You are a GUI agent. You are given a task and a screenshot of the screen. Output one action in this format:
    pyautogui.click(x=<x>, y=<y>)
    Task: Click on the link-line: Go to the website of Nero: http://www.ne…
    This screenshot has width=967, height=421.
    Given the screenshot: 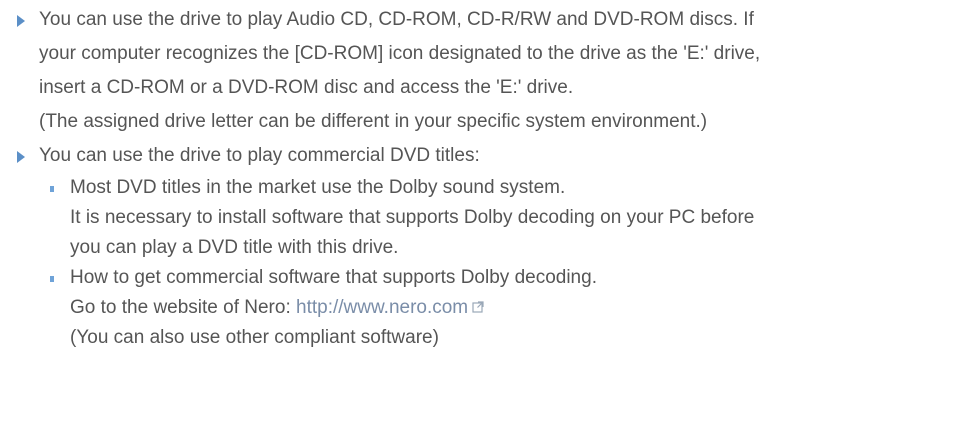 What is the action you would take?
    pyautogui.click(x=518, y=308)
    